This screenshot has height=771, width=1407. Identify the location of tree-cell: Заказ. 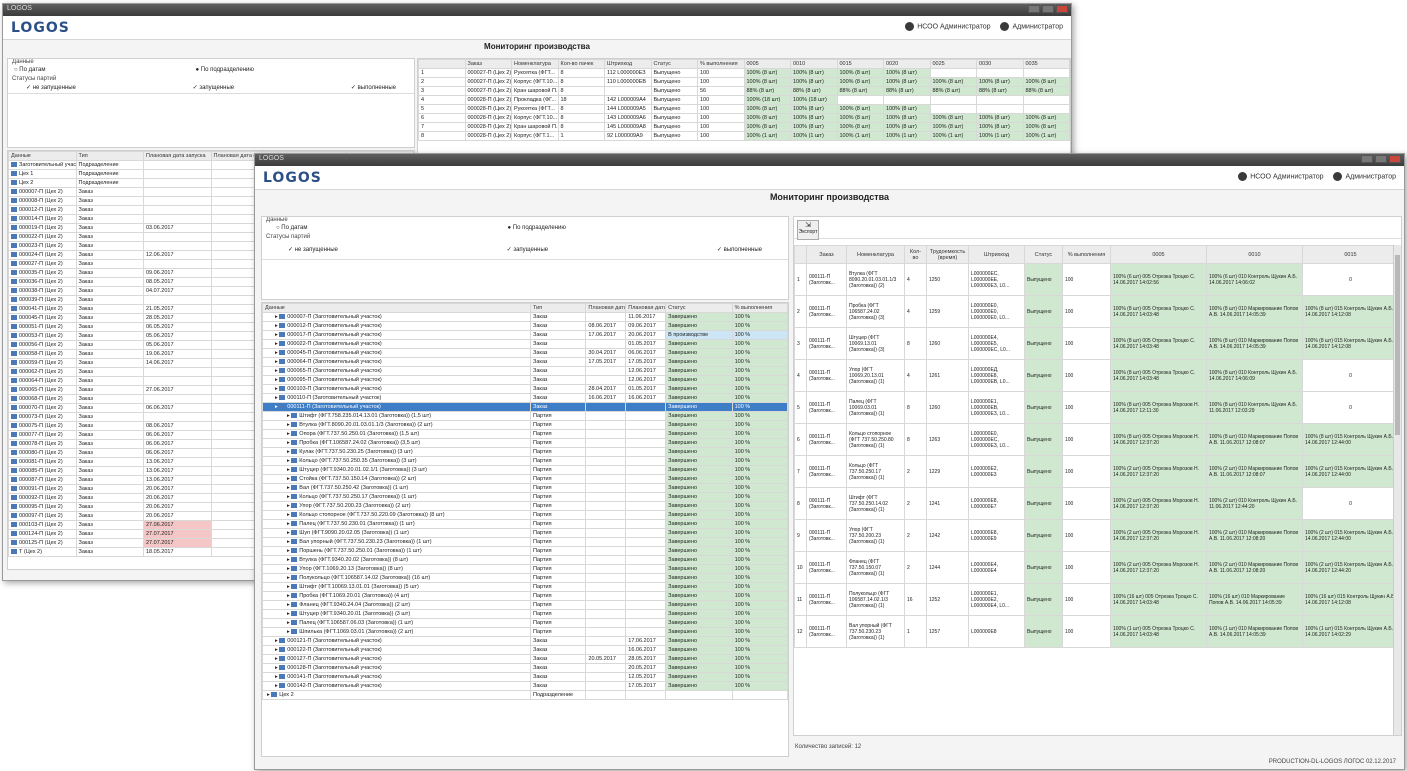
(109, 390).